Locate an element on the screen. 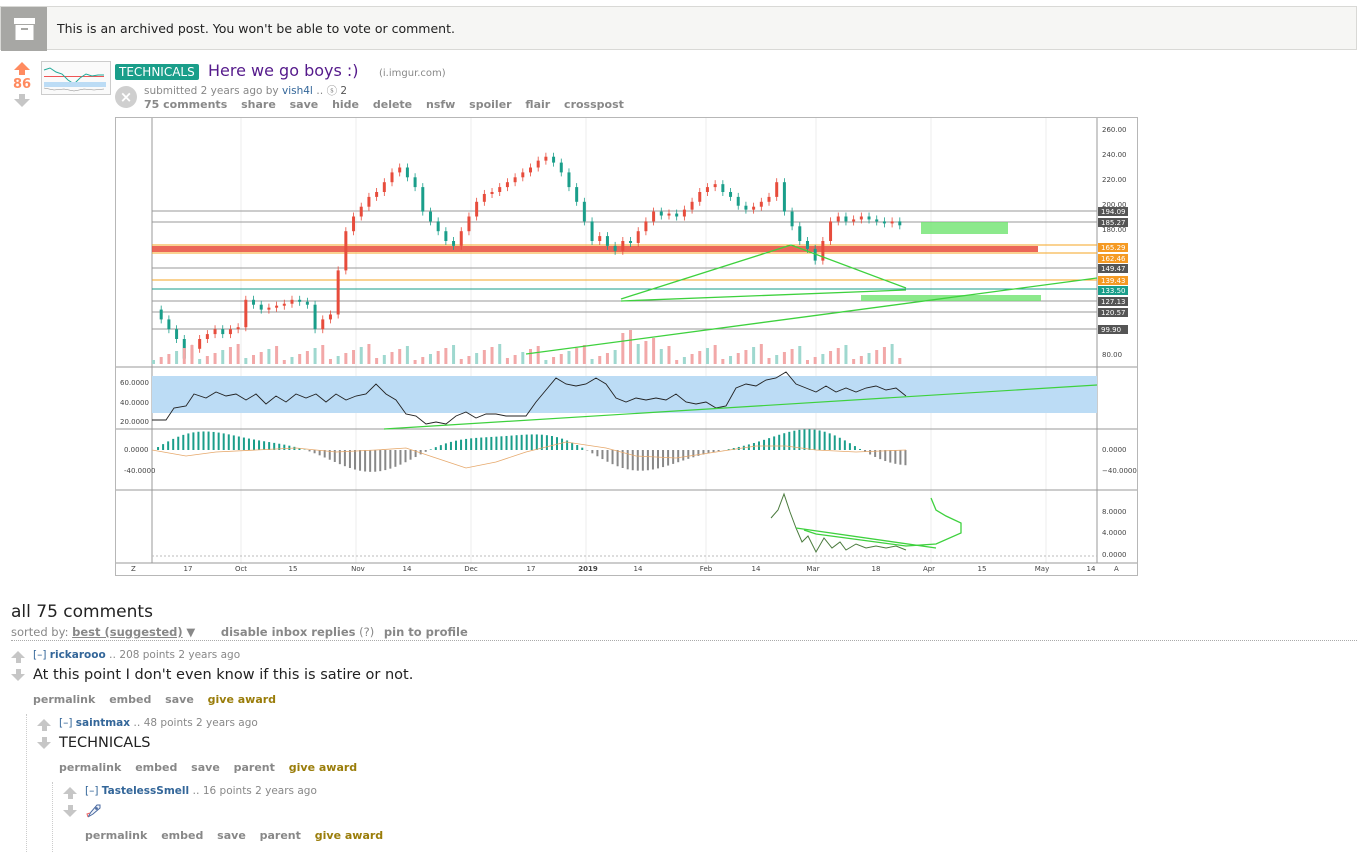  price-tag-label: 127.13 is located at coordinates (1113, 302).